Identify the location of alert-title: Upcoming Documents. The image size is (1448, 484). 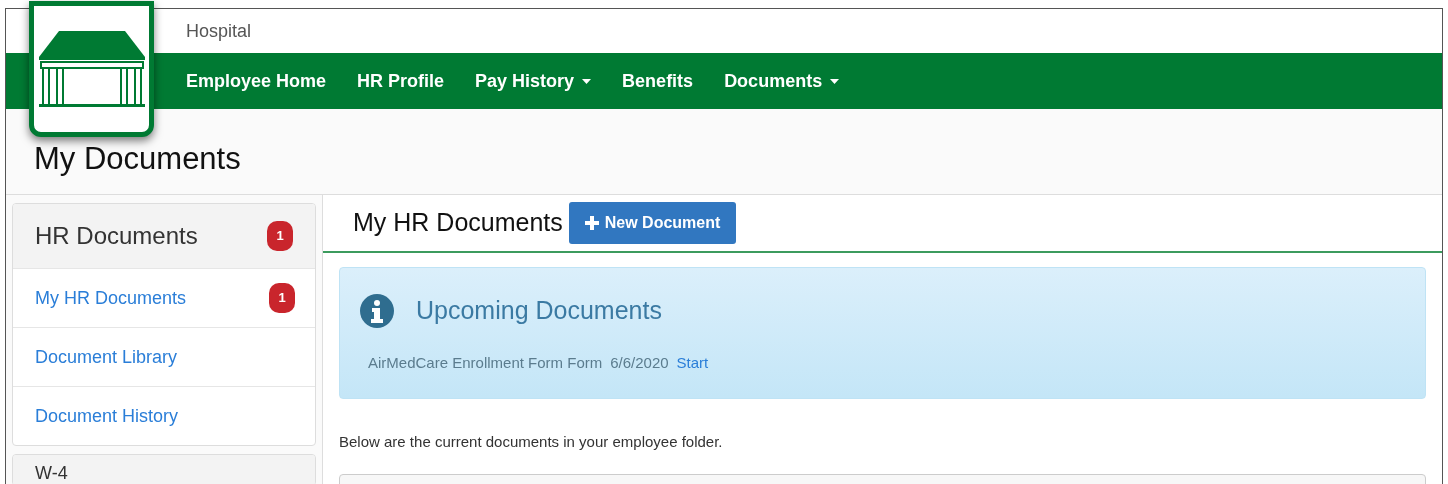
(539, 310).